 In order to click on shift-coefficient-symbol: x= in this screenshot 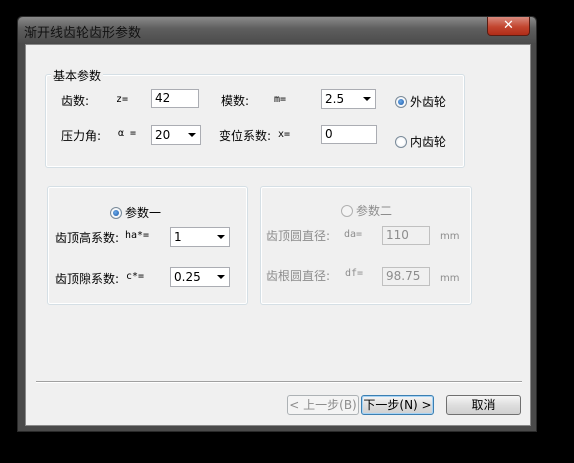, I will do `click(284, 134)`.